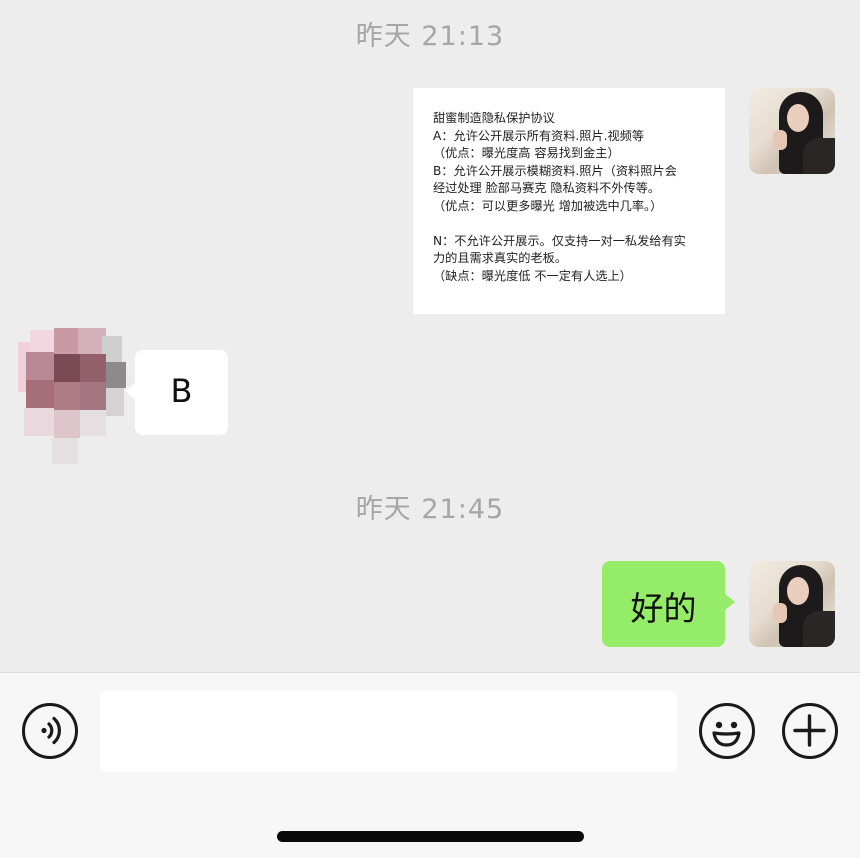  Describe the element at coordinates (430, 36) in the screenshot. I see `timestamp: 昨天 21:13` at that location.